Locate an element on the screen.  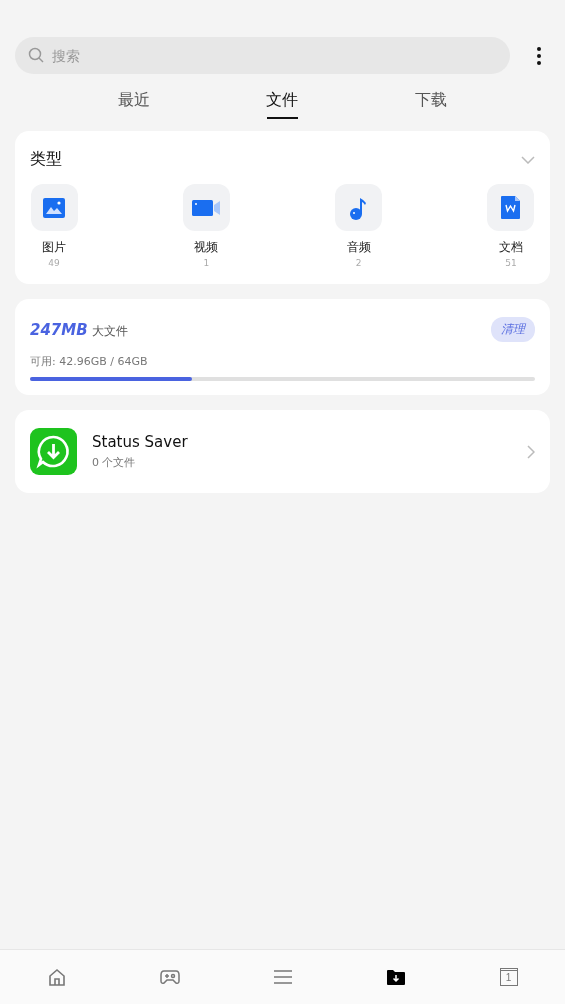
image-icon is located at coordinates (54, 207).